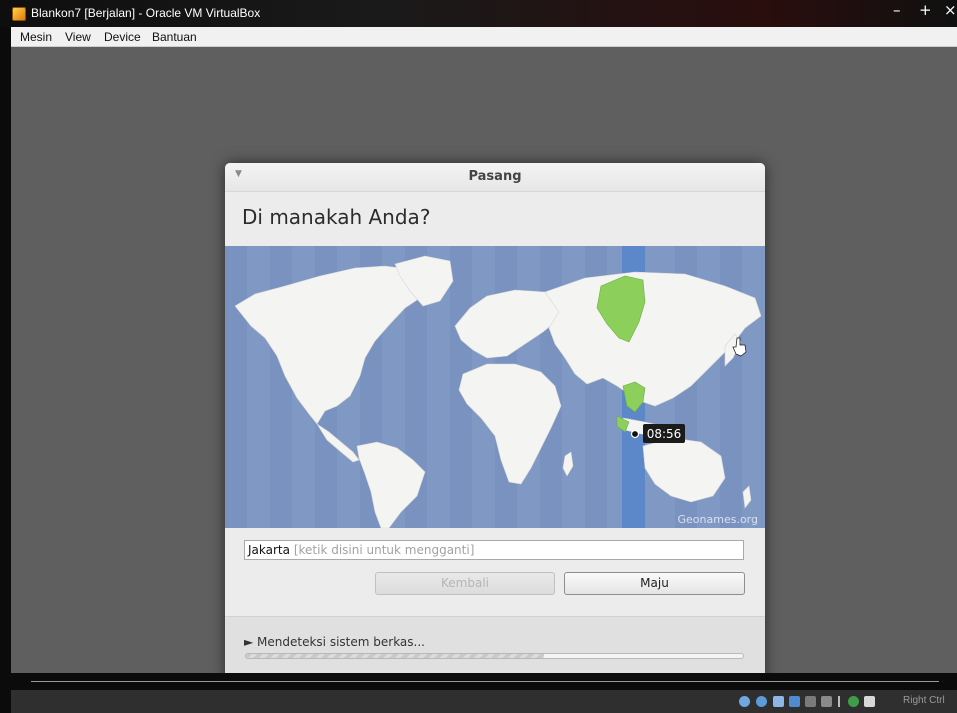 Image resolution: width=957 pixels, height=713 pixels. What do you see at coordinates (485, 681) in the screenshot?
I see `separator-line` at bounding box center [485, 681].